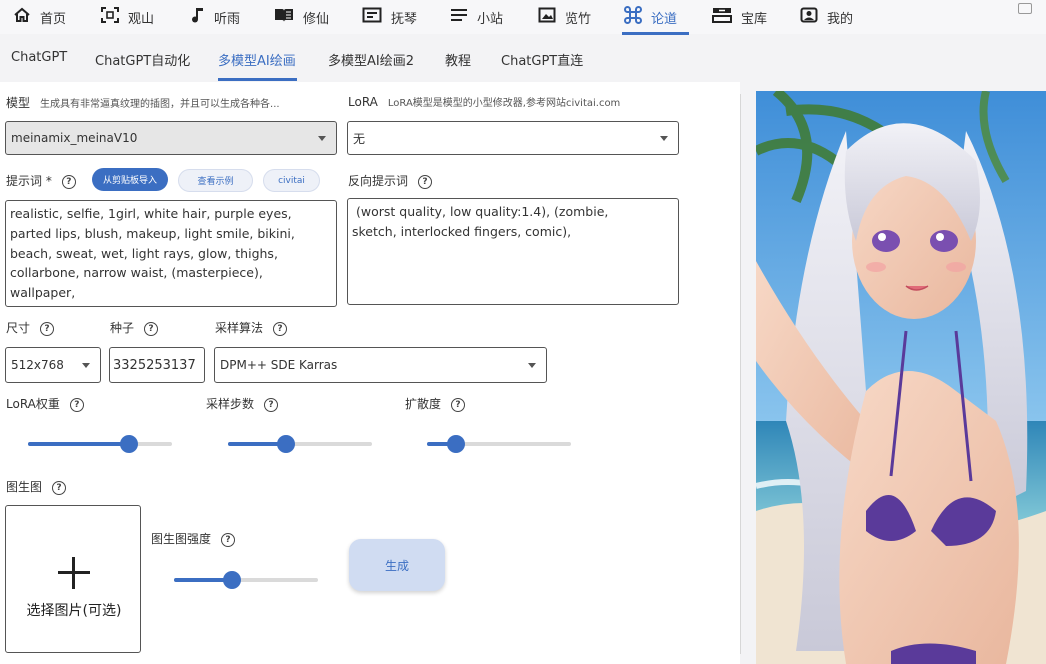 Image resolution: width=1046 pixels, height=664 pixels. Describe the element at coordinates (404, 19) in the screenshot. I see `nav-label: 抚琴` at that location.